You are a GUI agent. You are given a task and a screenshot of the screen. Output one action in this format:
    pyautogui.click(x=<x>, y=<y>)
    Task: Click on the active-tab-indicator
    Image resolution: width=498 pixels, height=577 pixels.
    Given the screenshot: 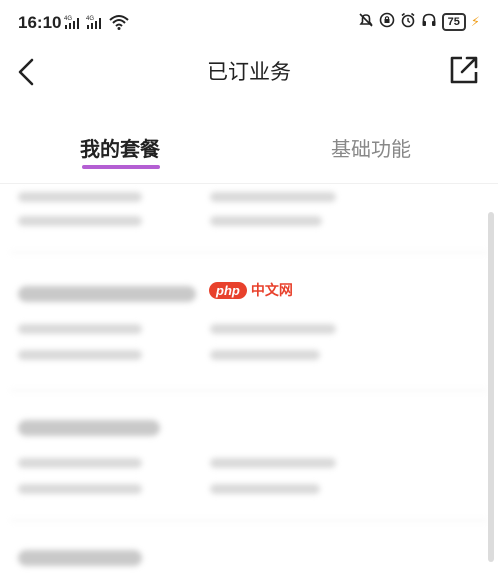 What is the action you would take?
    pyautogui.click(x=121, y=167)
    